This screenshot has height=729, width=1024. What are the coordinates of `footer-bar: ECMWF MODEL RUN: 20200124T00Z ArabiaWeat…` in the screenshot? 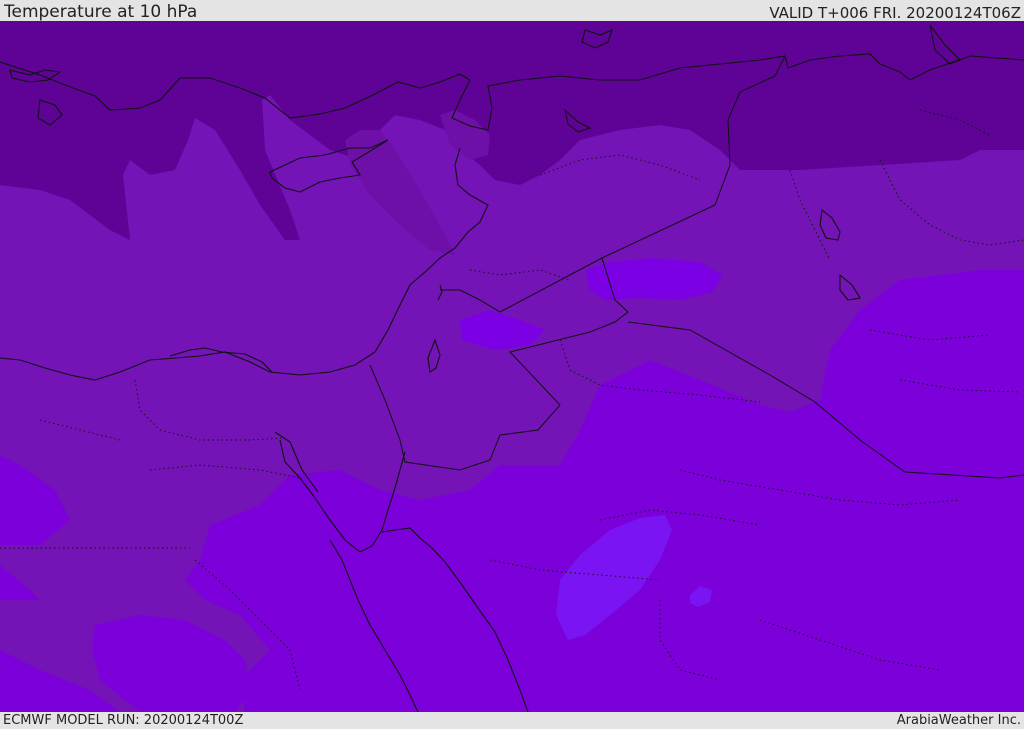 It's located at (512, 720).